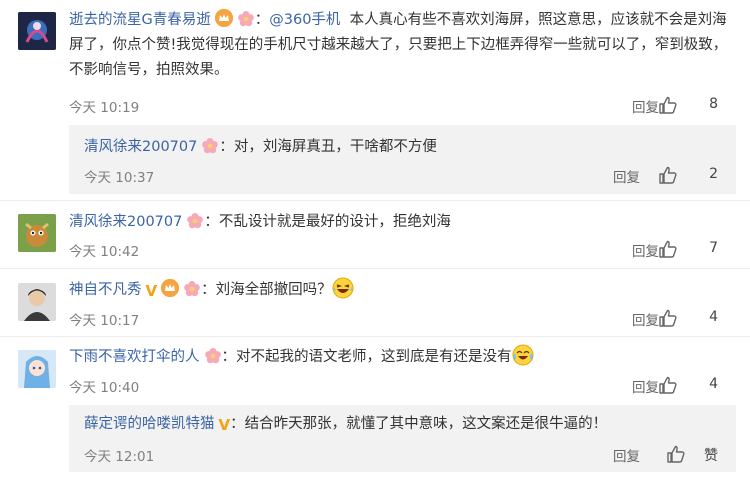 The height and width of the screenshot is (478, 750). I want to click on timestamp: 今天 10:17, so click(104, 321).